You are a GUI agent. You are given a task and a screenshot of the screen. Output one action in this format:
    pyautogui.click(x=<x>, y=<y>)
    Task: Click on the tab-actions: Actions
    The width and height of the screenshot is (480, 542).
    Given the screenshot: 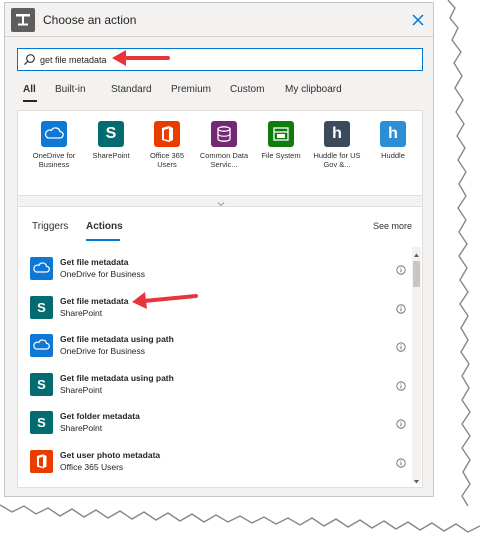 What is the action you would take?
    pyautogui.click(x=104, y=226)
    